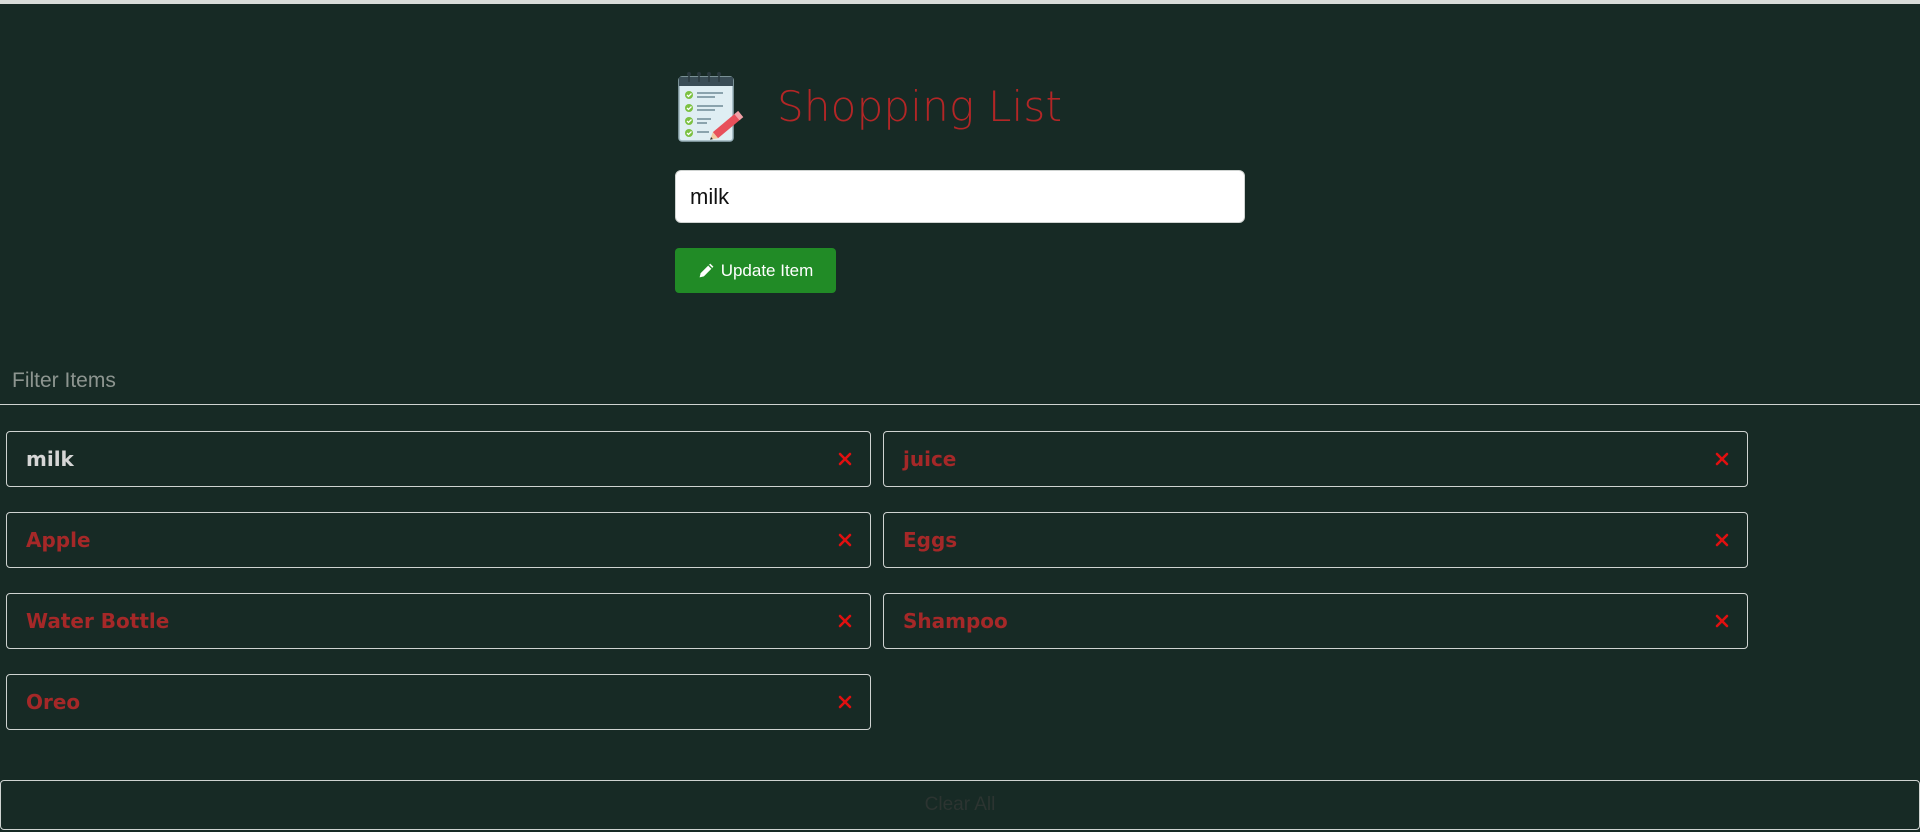 This screenshot has height=832, width=1920. Describe the element at coordinates (50, 459) in the screenshot. I see `item-label: milk` at that location.